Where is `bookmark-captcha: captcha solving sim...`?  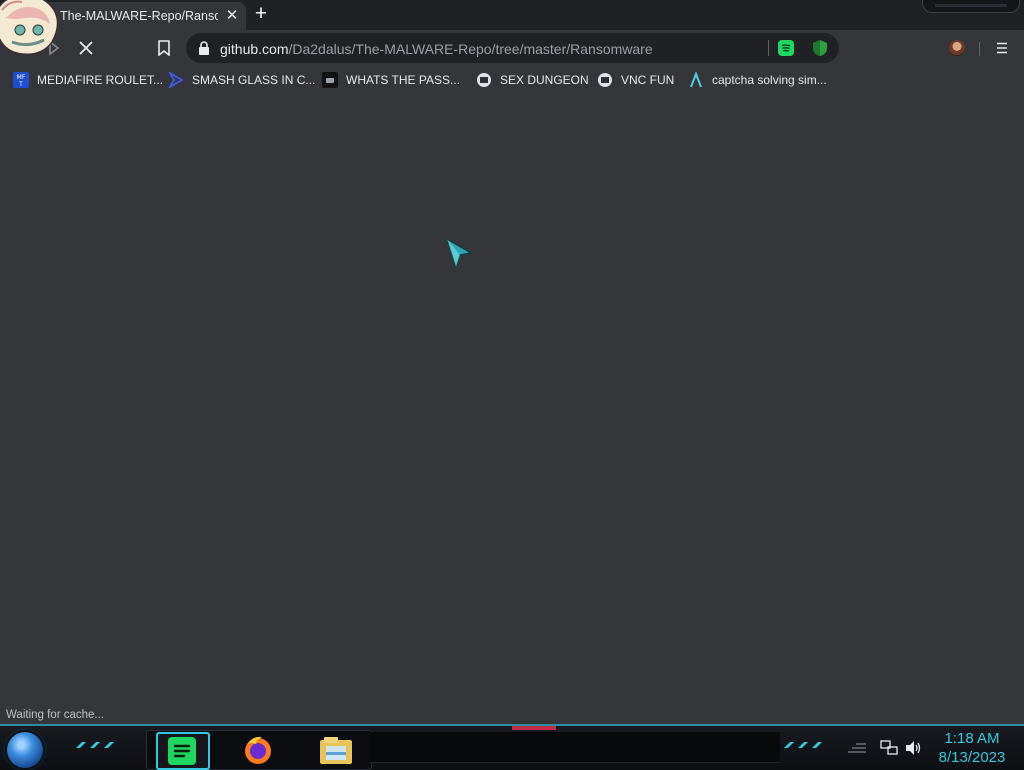
bookmark-captcha: captcha solving sim... is located at coordinates (757, 80).